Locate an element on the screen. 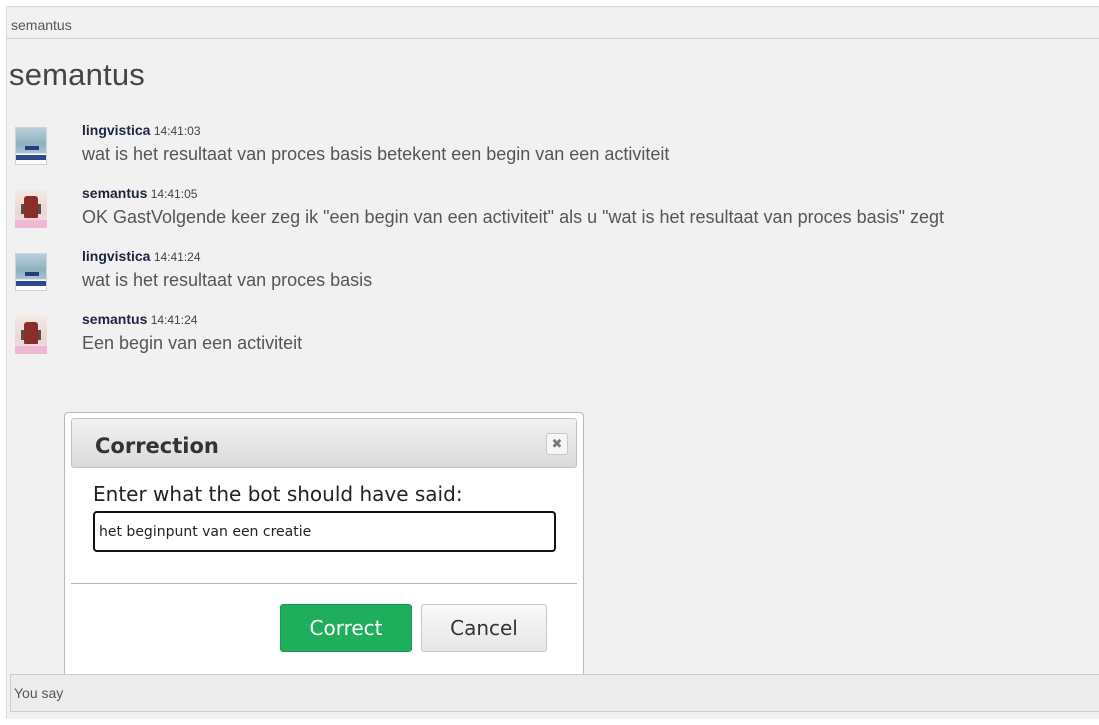 The width and height of the screenshot is (1099, 725). topbar: semantus is located at coordinates (553, 23).